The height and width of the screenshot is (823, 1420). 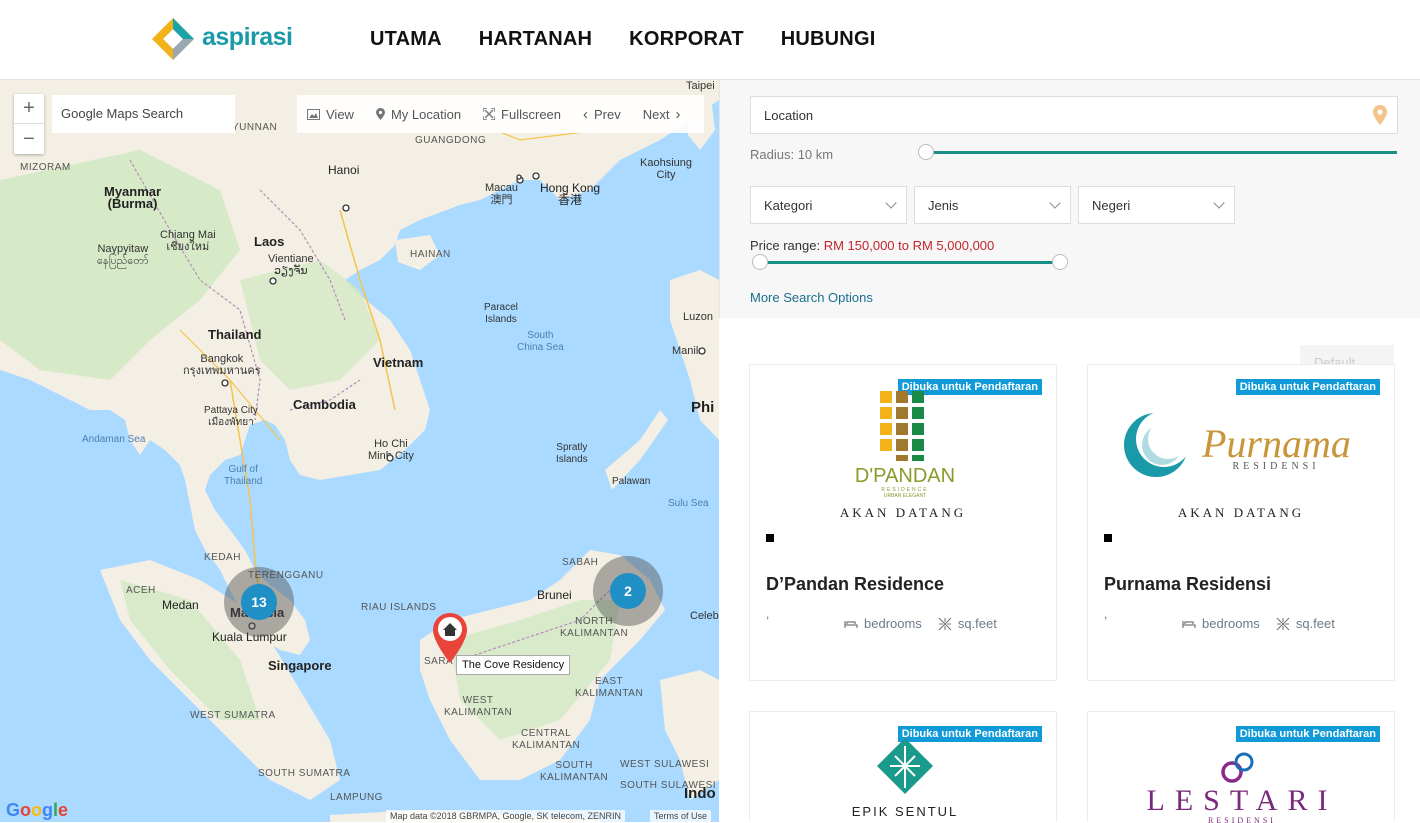 I want to click on next-button: Next ›, so click(x=662, y=114).